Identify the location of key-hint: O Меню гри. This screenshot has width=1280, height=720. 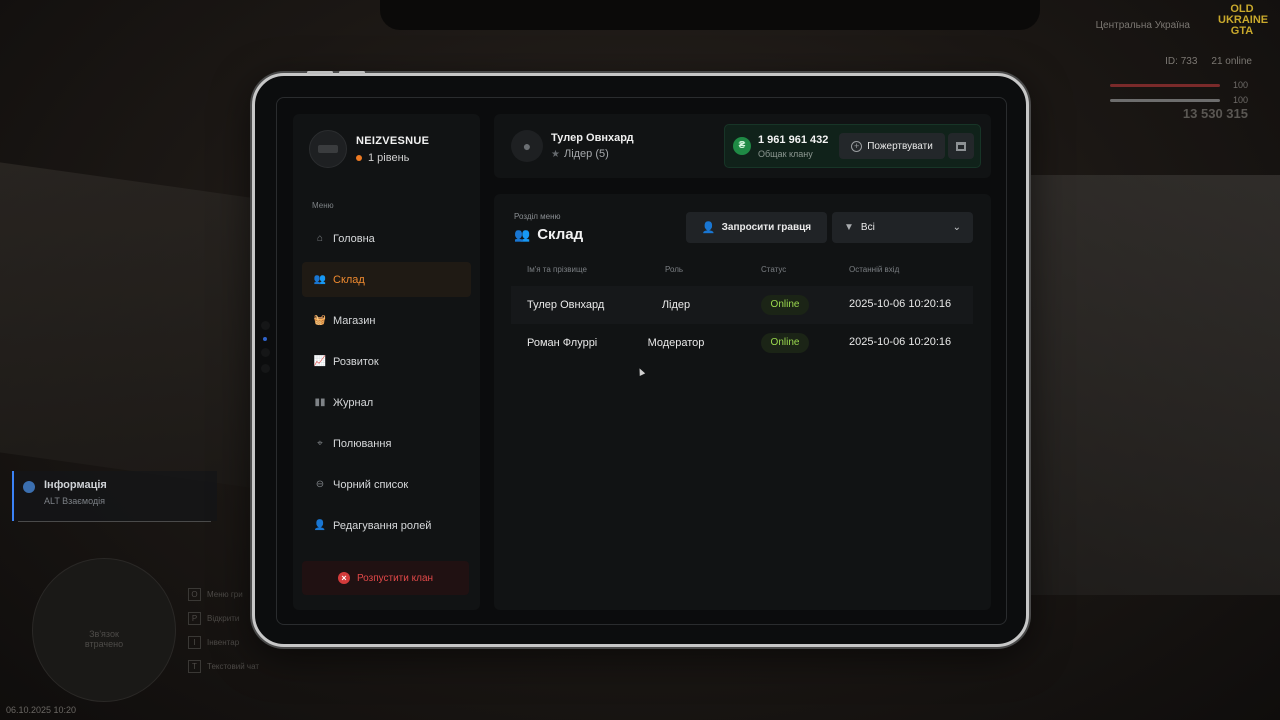
(223, 594).